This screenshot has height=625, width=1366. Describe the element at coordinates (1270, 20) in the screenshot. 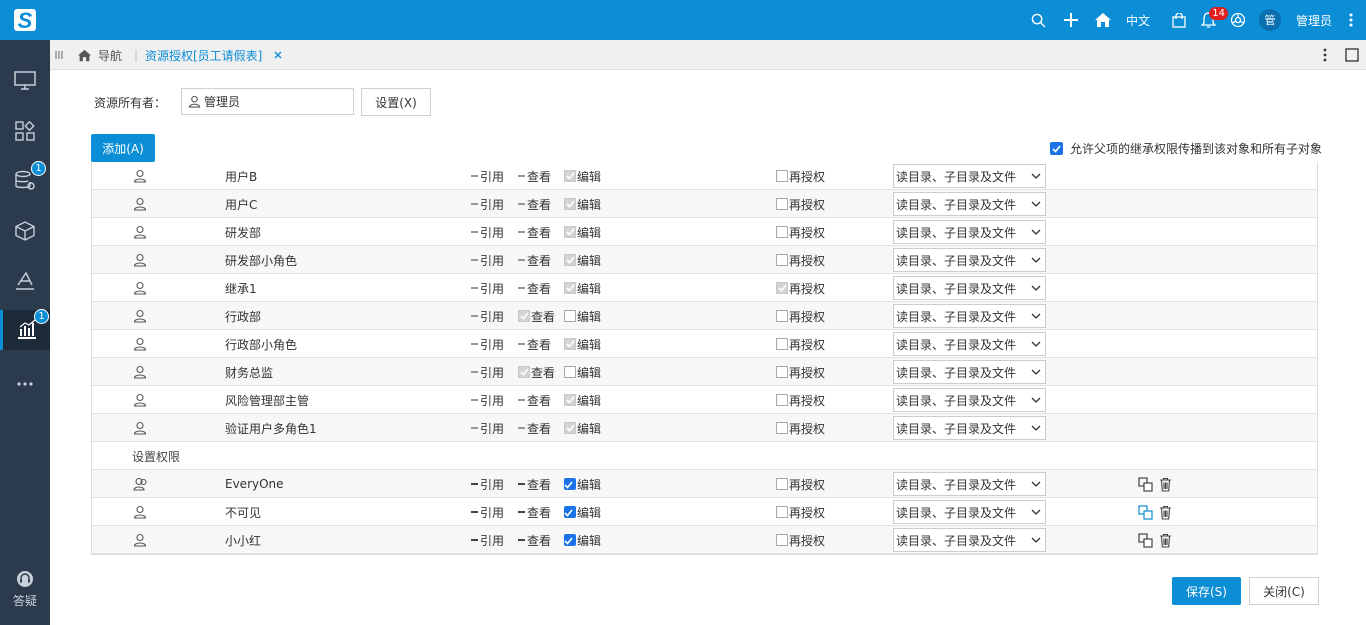

I see `user-avatar: 管` at that location.